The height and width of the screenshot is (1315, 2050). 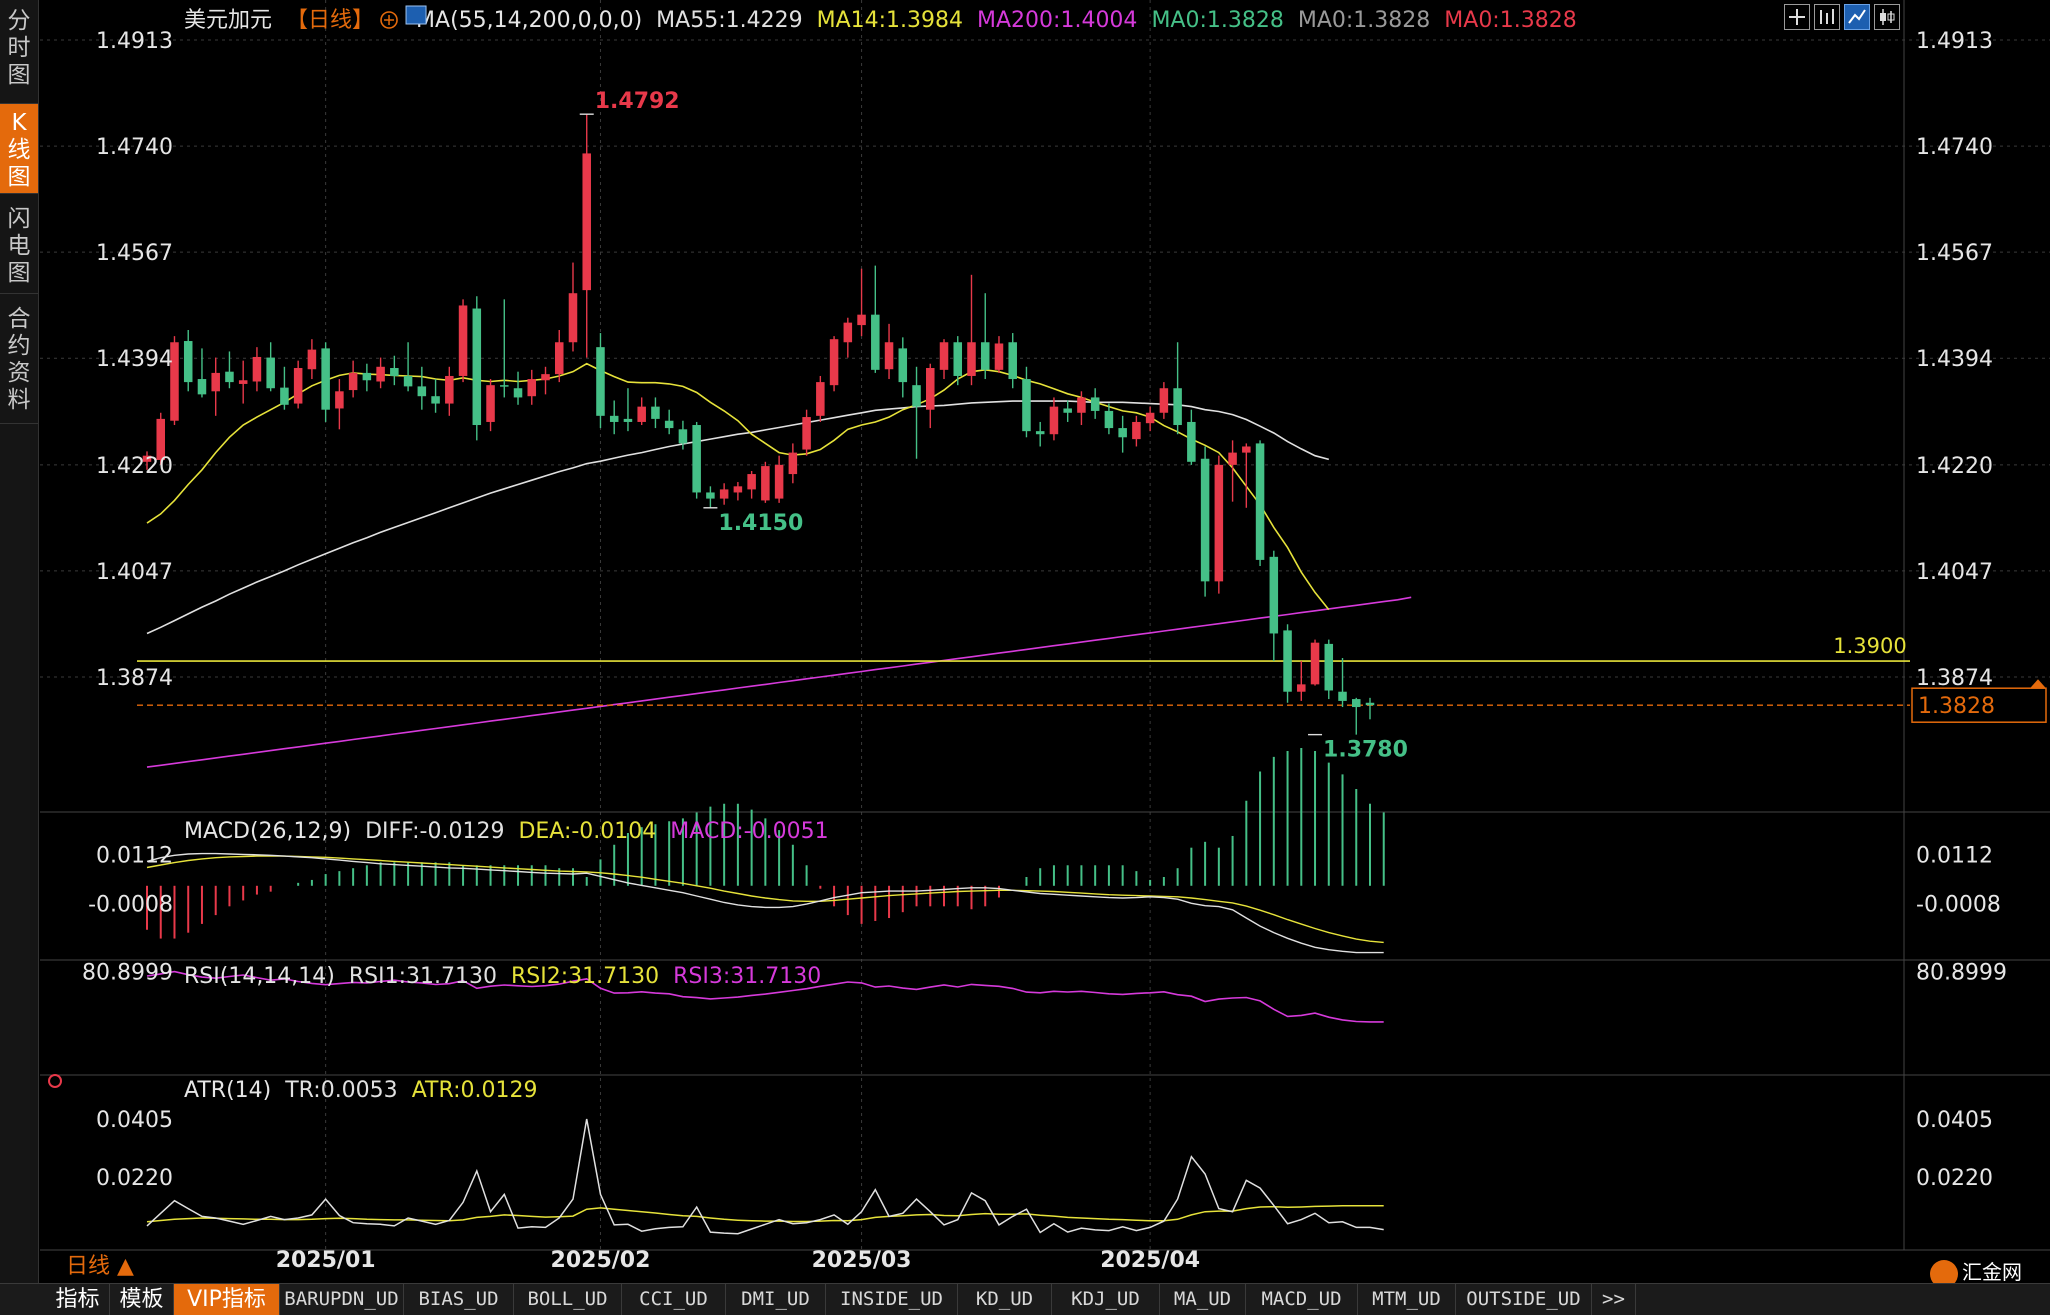 What do you see at coordinates (1524, 1299) in the screenshot?
I see `tab-outside_ud: OUTSIDE_UD` at bounding box center [1524, 1299].